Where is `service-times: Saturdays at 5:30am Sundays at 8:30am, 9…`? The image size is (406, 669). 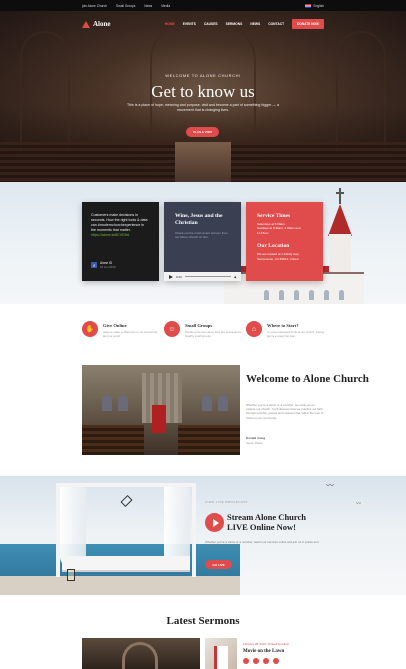
service-times: Saturdays at 5:30am Sundays at 8:30am, 9… is located at coordinates (279, 228).